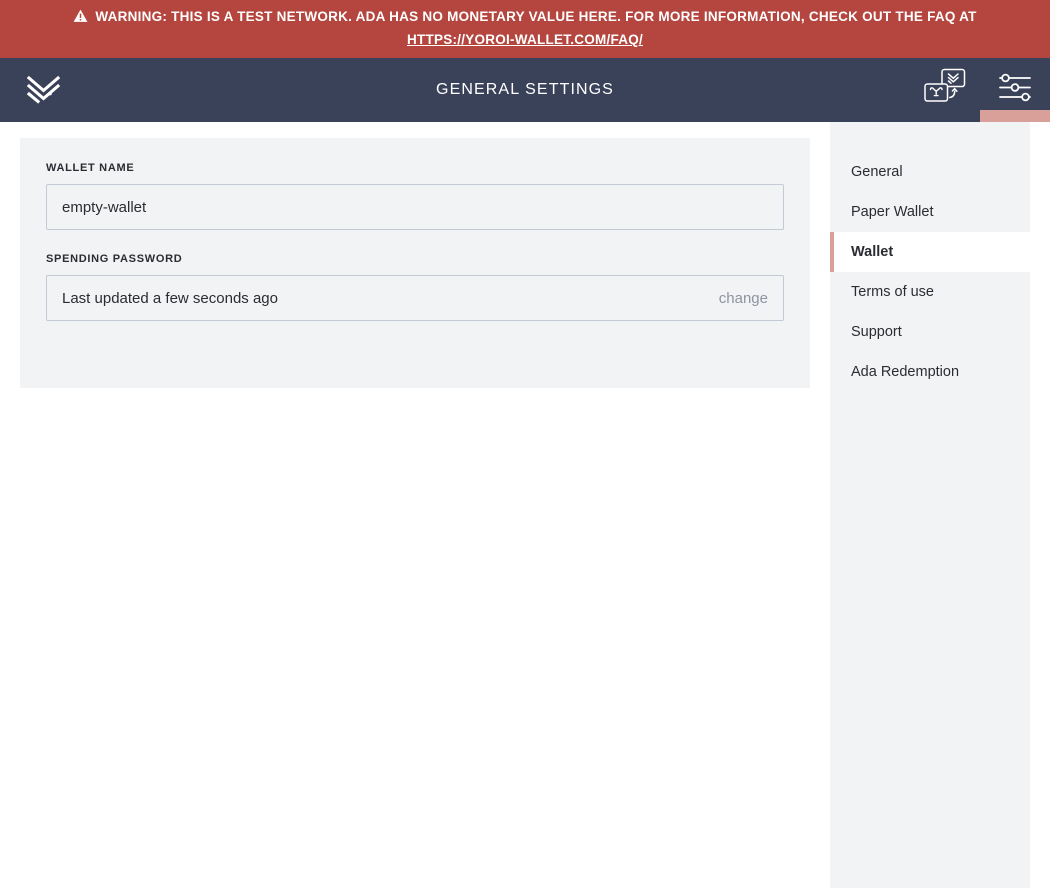 This screenshot has width=1050, height=888. I want to click on menu-item-terms-of-use: Terms of use, so click(930, 292).